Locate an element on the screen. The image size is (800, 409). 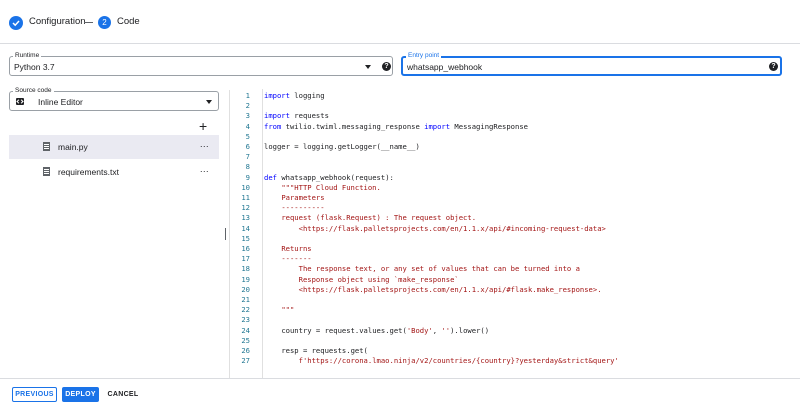
code-line: 12 ---------- is located at coordinates (515, 208).